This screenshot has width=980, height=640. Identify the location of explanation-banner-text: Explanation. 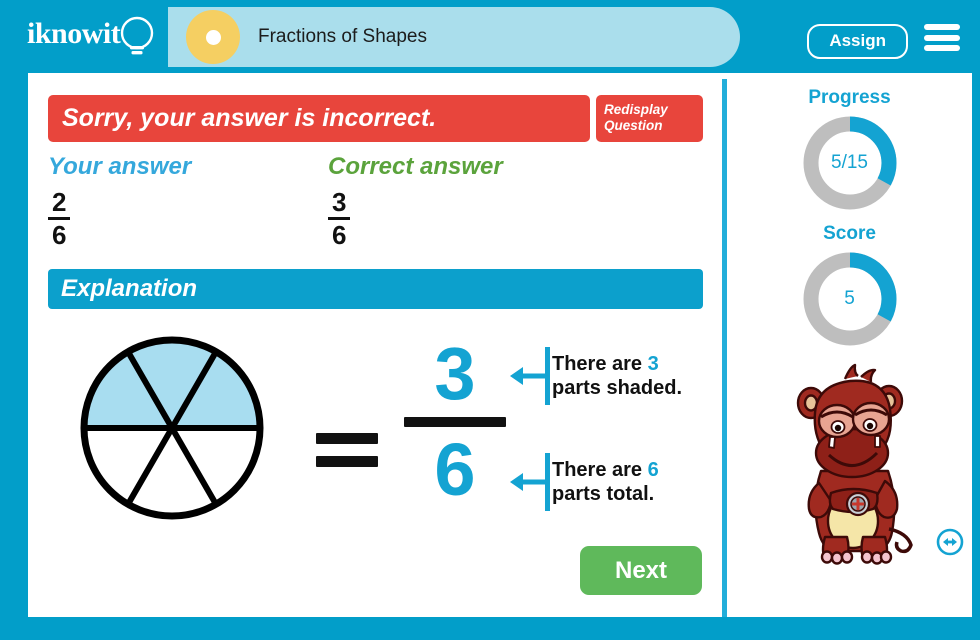
(129, 288).